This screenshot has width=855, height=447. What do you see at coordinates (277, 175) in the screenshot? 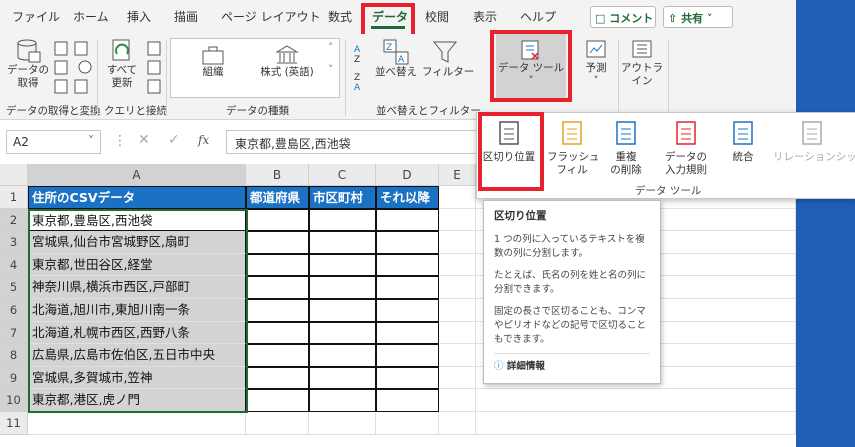
I see `column-header-b: B` at bounding box center [277, 175].